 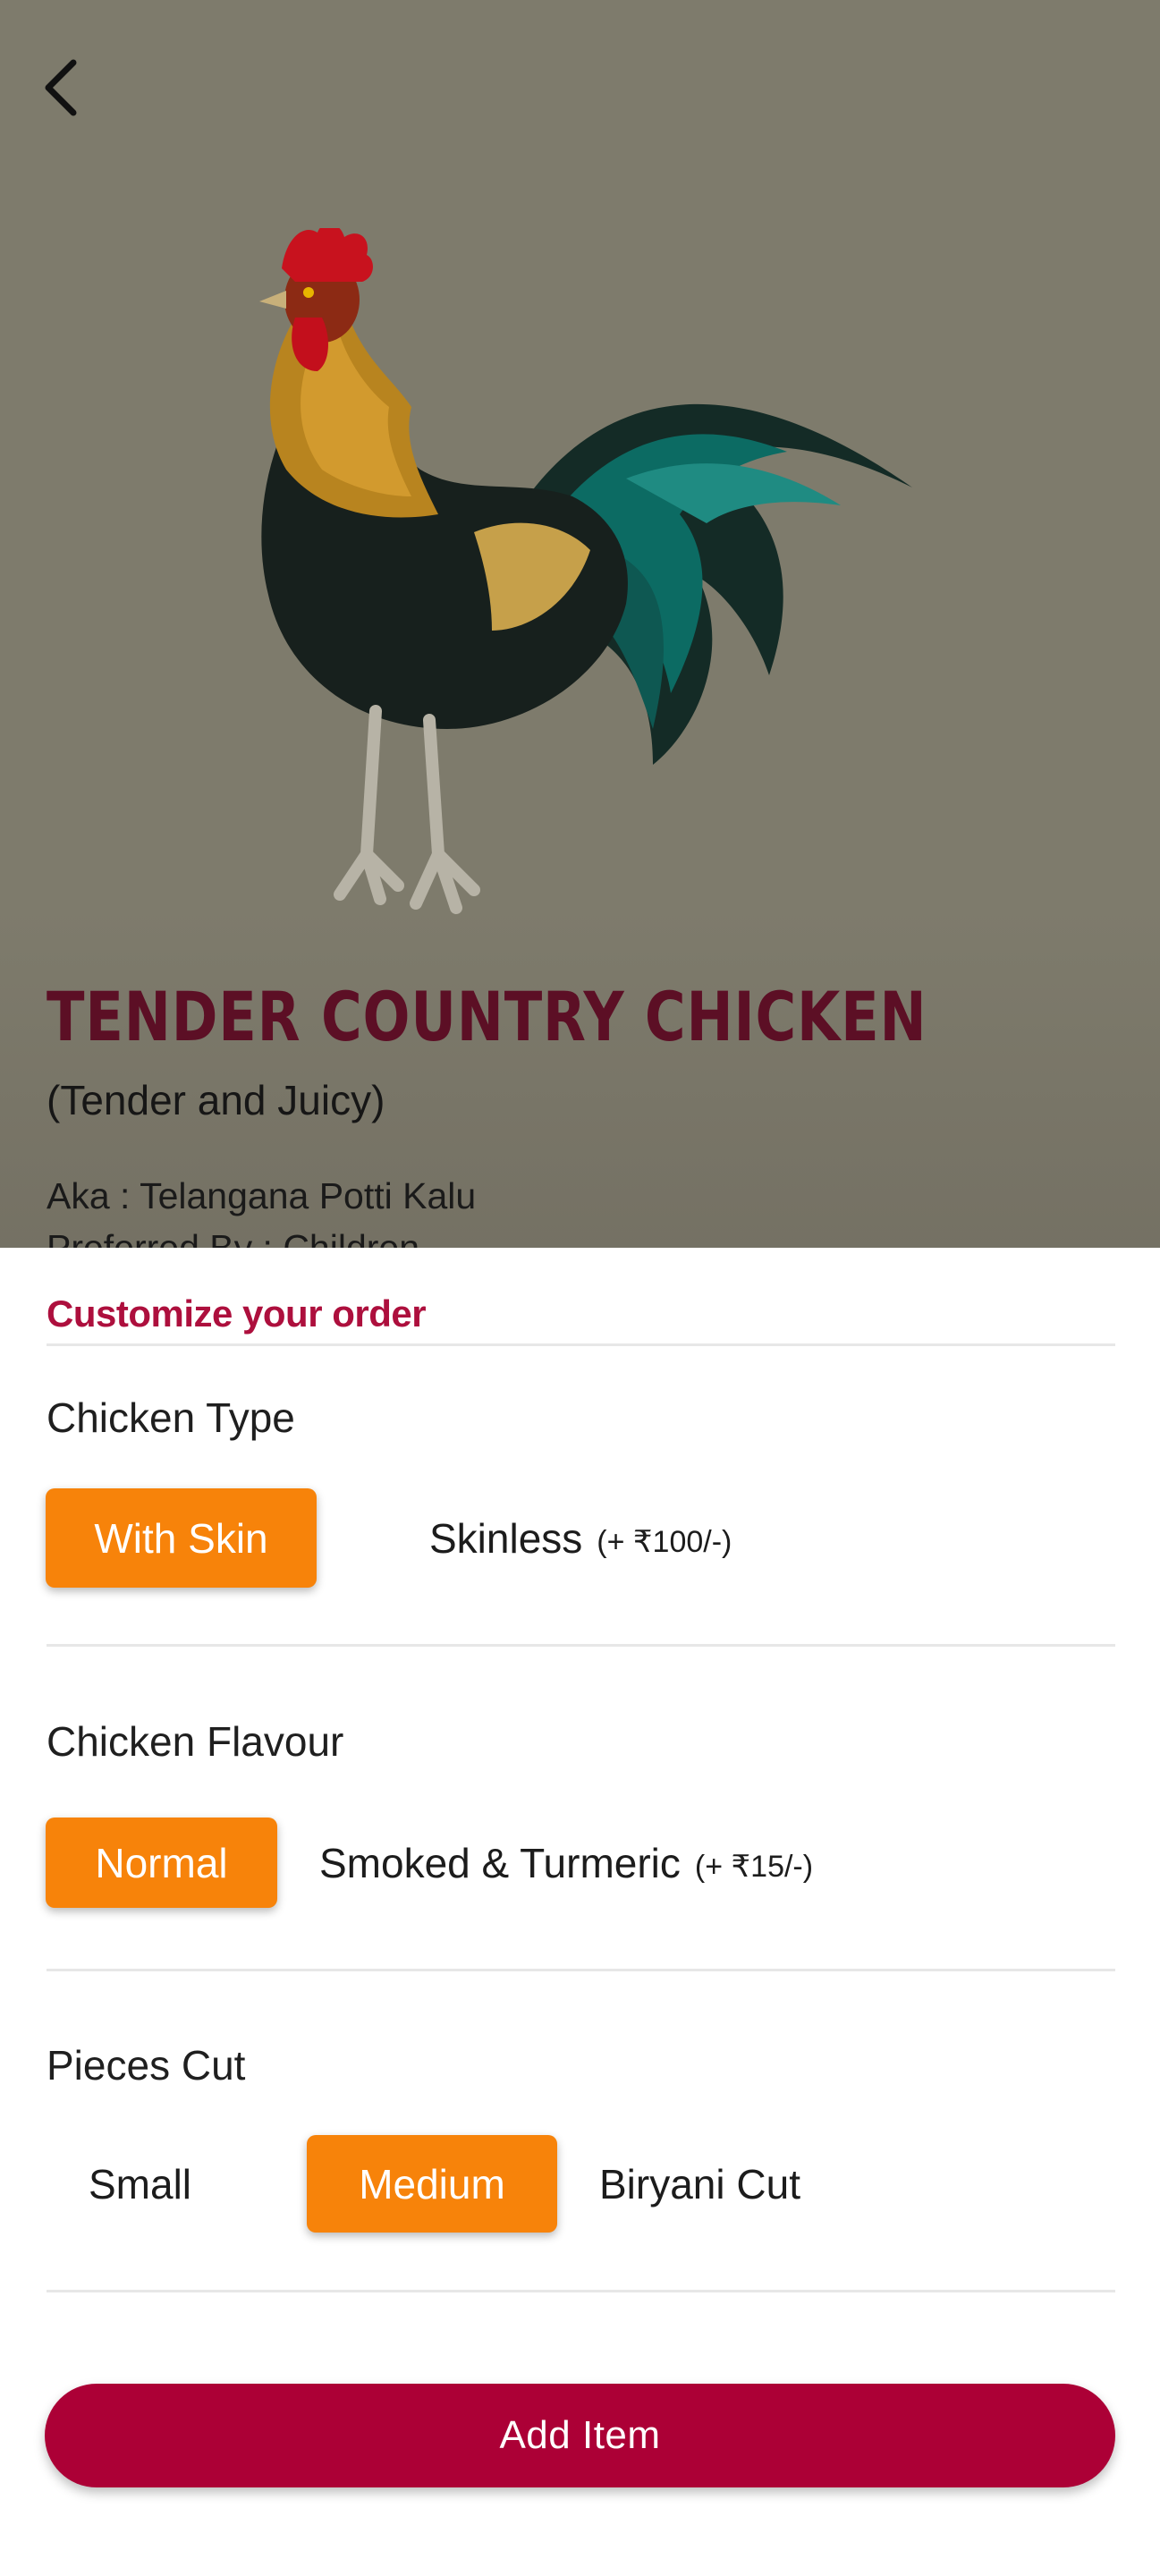 I want to click on back-button, so click(x=60, y=87).